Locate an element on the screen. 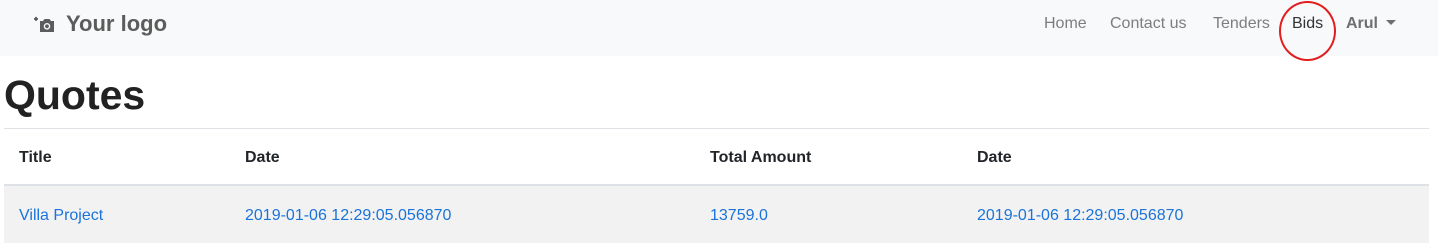  row-date-link: 2019-01-06 12:29:05.056870 is located at coordinates (348, 216).